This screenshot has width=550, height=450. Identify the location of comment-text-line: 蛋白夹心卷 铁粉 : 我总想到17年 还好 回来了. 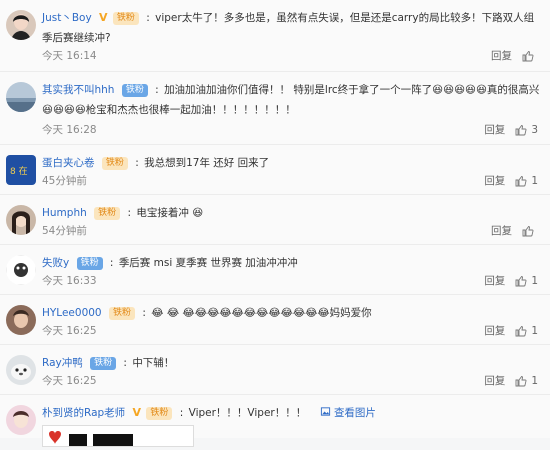
(292, 163).